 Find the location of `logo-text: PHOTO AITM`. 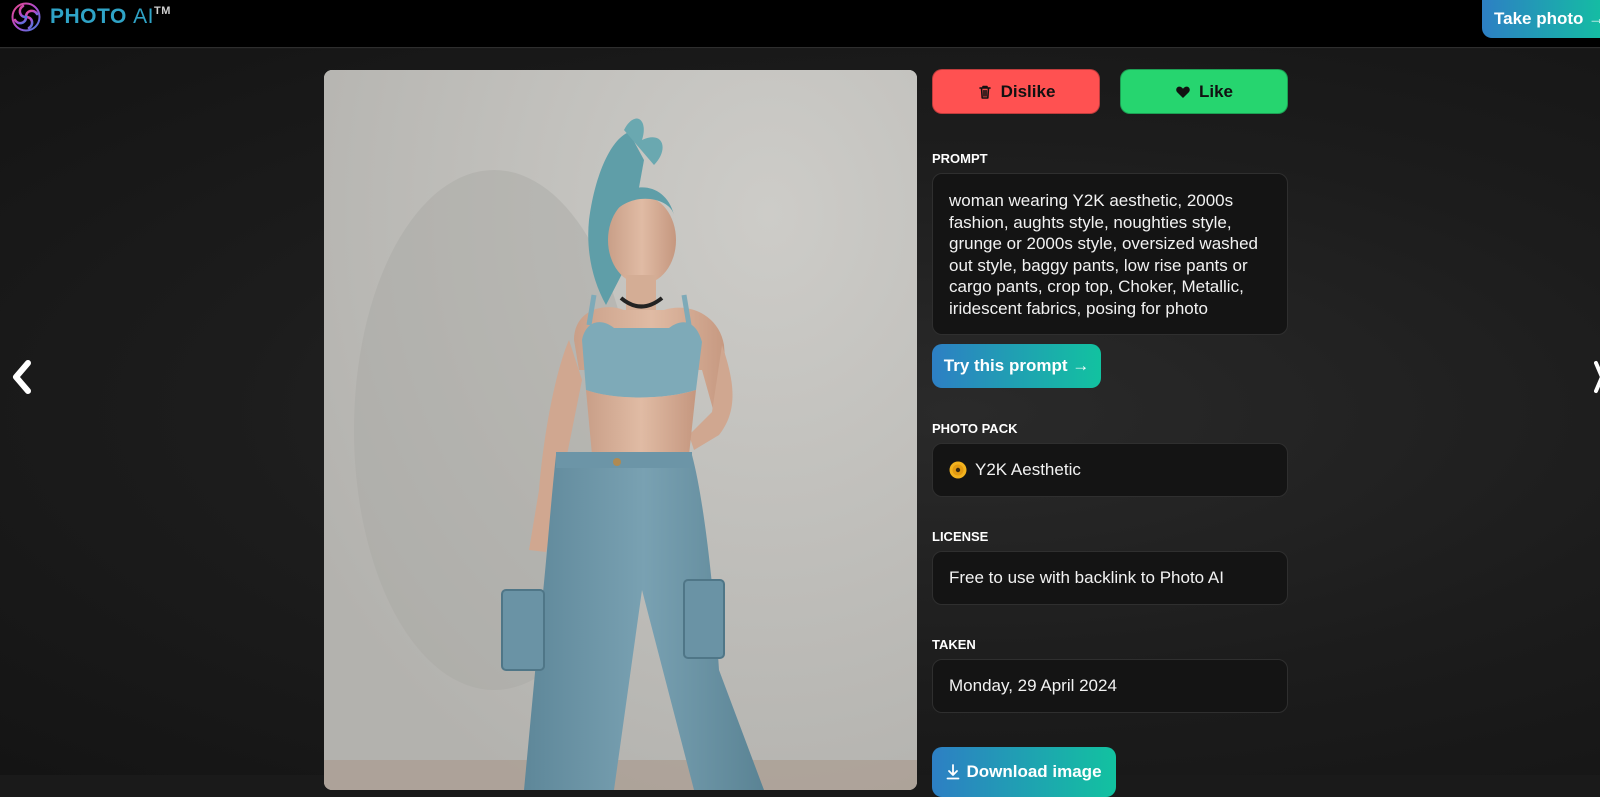

logo-text: PHOTO AITM is located at coordinates (110, 16).